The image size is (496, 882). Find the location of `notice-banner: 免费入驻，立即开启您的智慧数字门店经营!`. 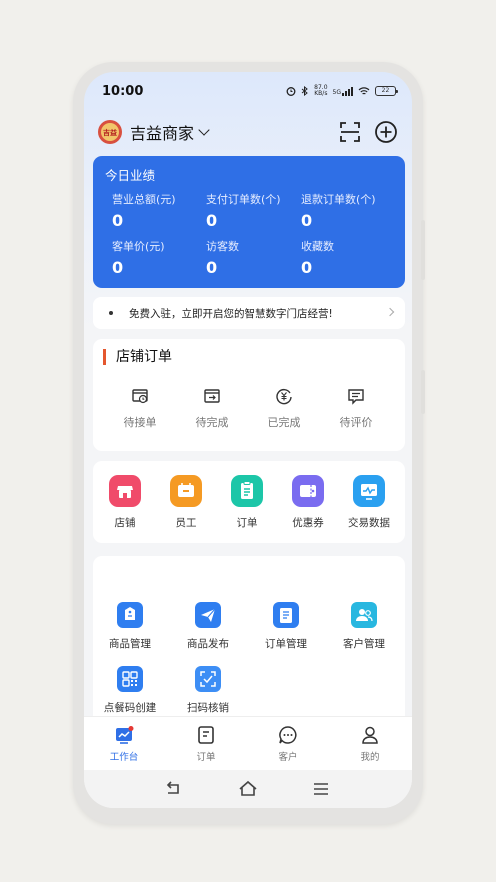

notice-banner: 免费入驻，立即开启您的智慧数字门店经营! is located at coordinates (249, 313).